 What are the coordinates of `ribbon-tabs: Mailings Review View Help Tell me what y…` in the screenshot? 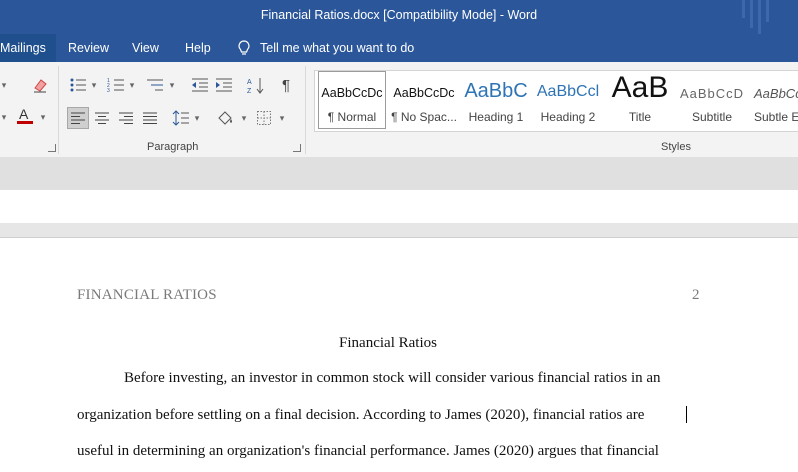 It's located at (399, 48).